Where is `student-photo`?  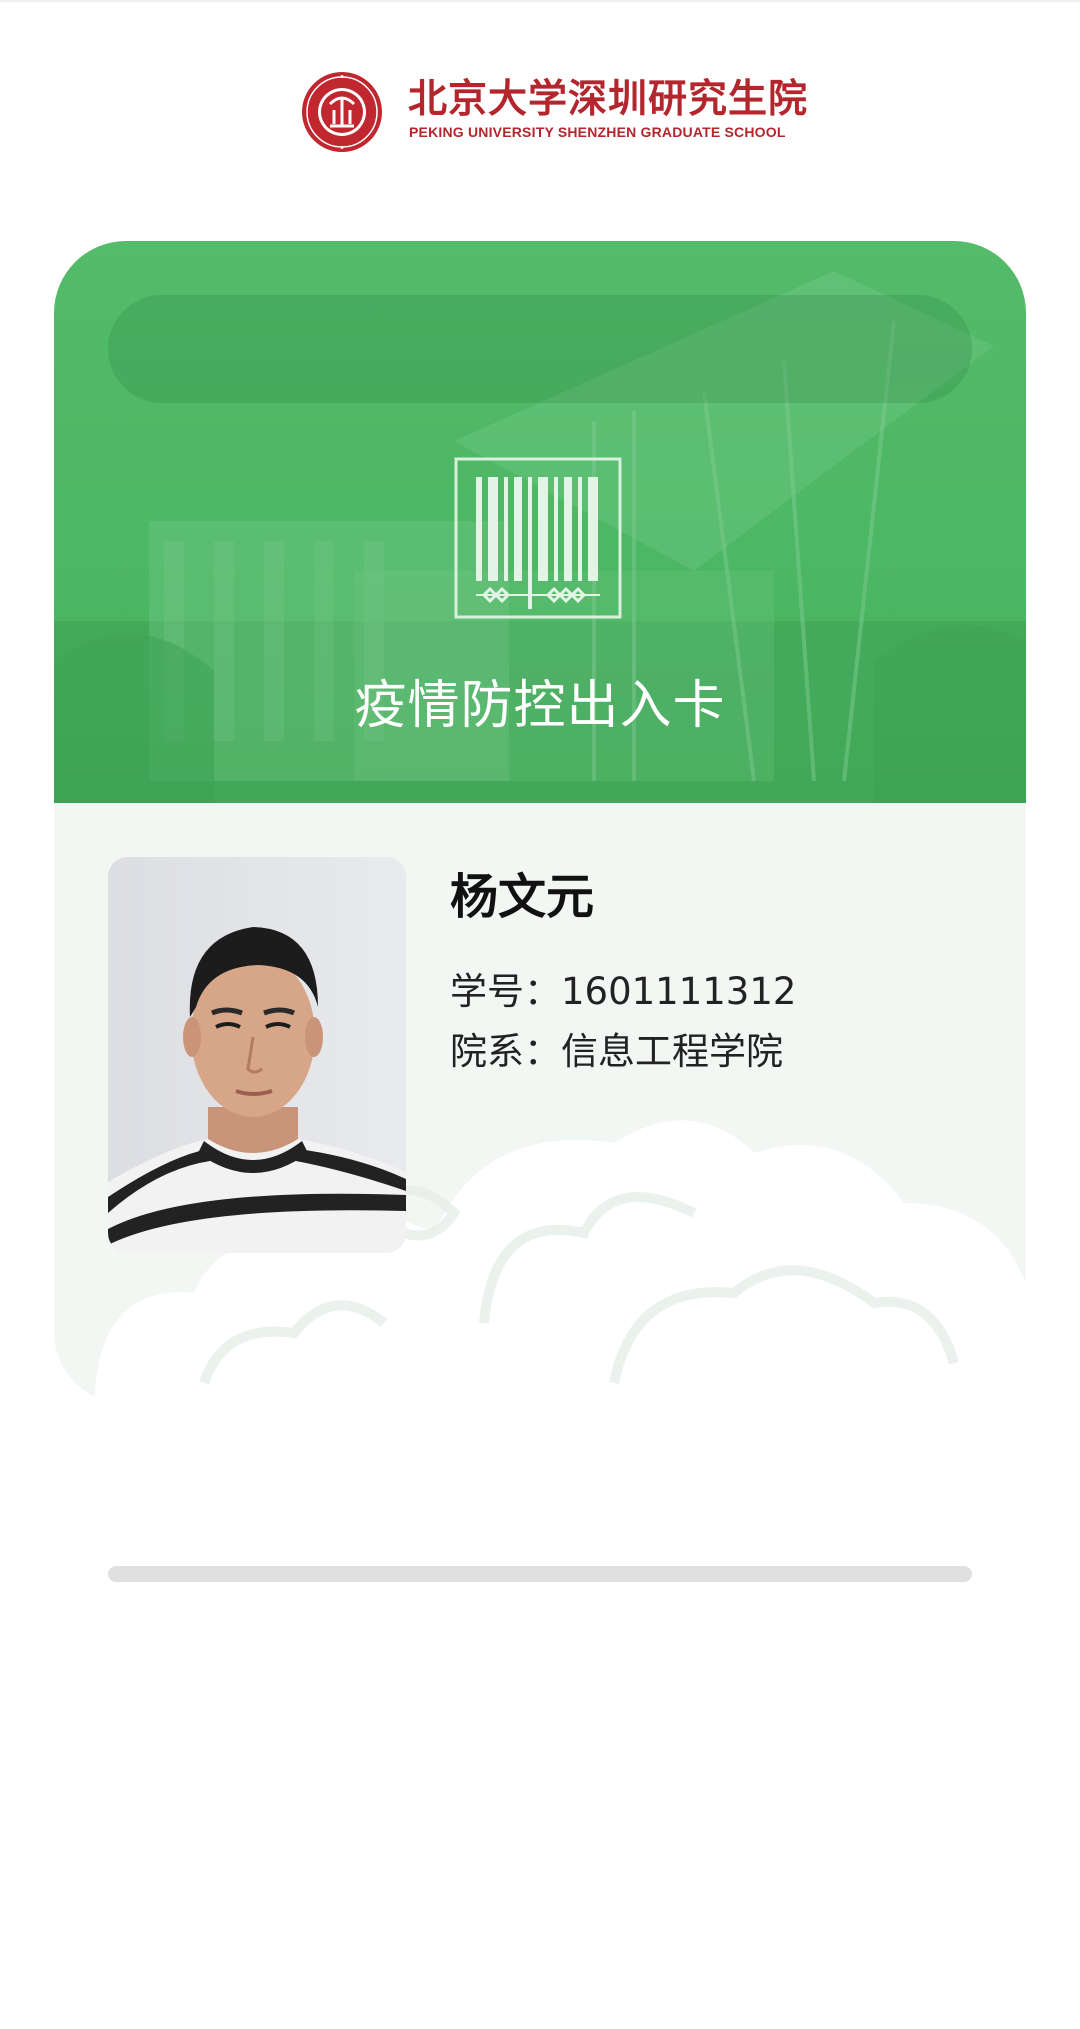
student-photo is located at coordinates (257, 1055).